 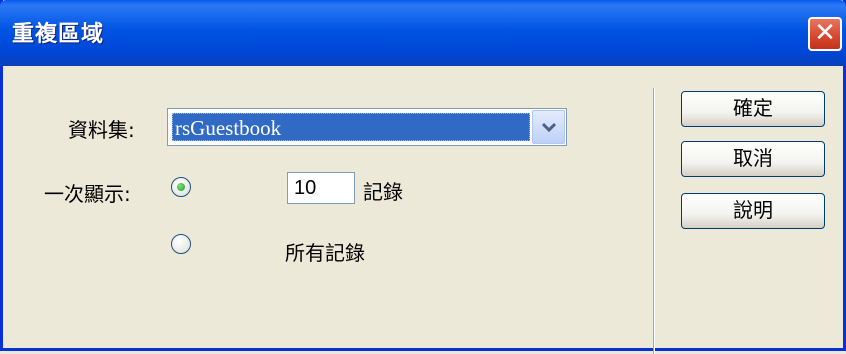 What do you see at coordinates (351, 127) in the screenshot?
I see `dataset-selected-value: rsGuestbook` at bounding box center [351, 127].